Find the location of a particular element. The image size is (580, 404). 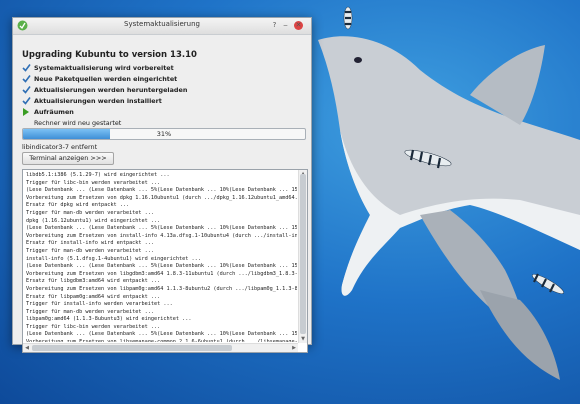

vertical-scrollbar: ▲ ▼ is located at coordinates (302, 256).